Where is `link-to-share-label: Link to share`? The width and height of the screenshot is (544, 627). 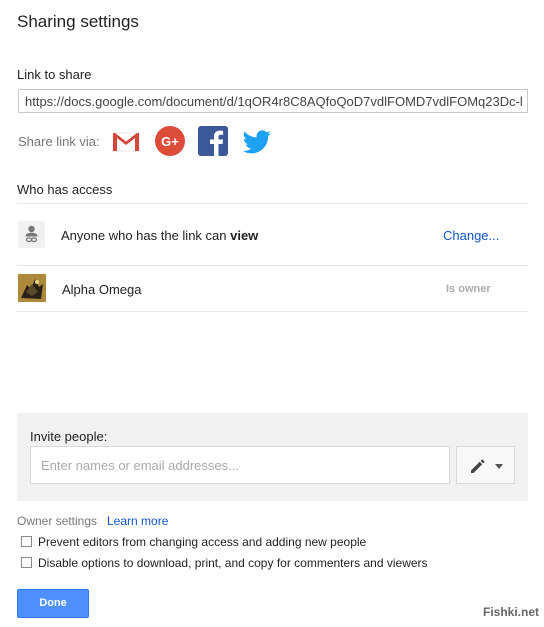 link-to-share-label: Link to share is located at coordinates (54, 74).